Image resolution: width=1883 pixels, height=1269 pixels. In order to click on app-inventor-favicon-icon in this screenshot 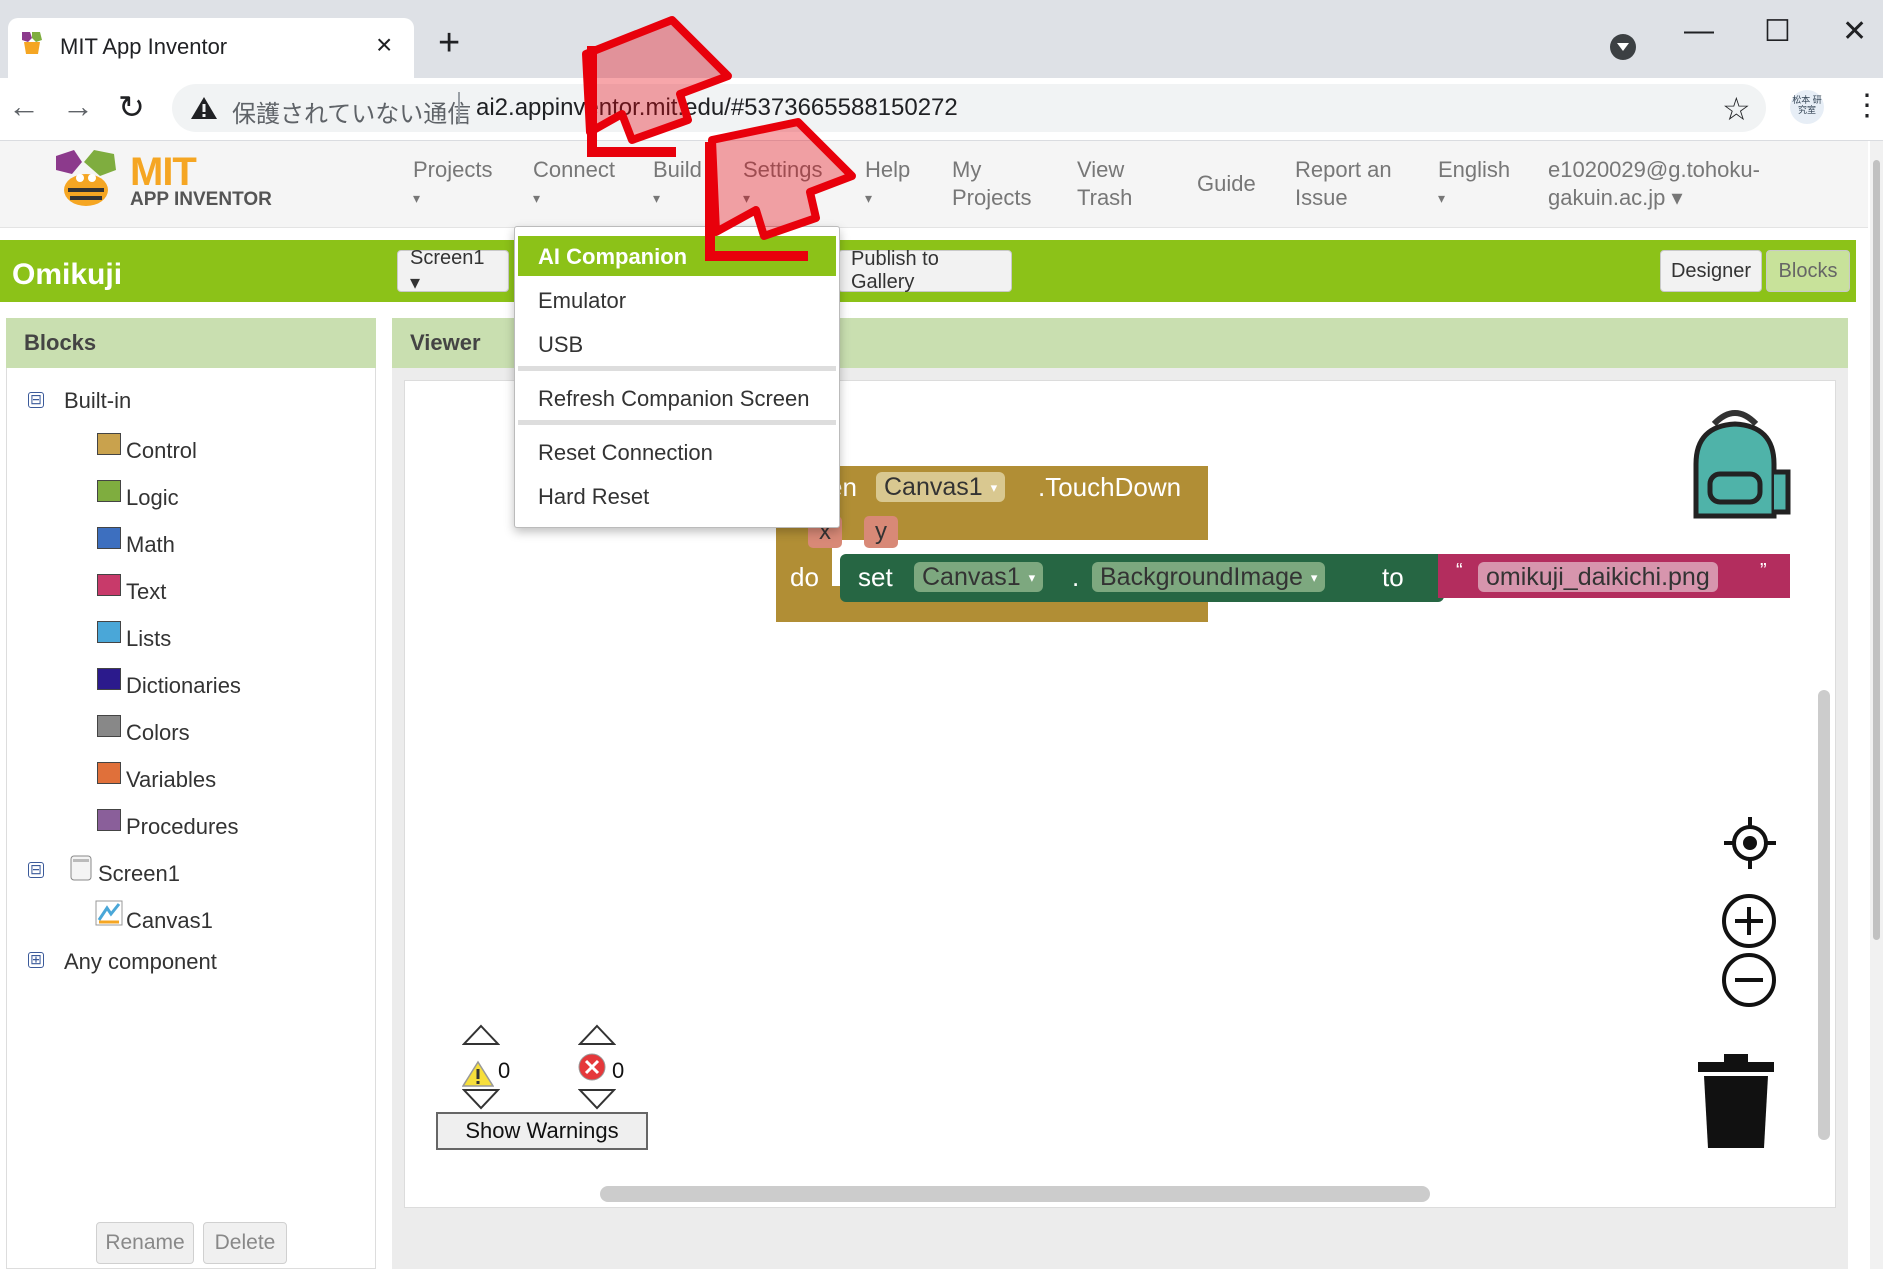, I will do `click(32, 43)`.